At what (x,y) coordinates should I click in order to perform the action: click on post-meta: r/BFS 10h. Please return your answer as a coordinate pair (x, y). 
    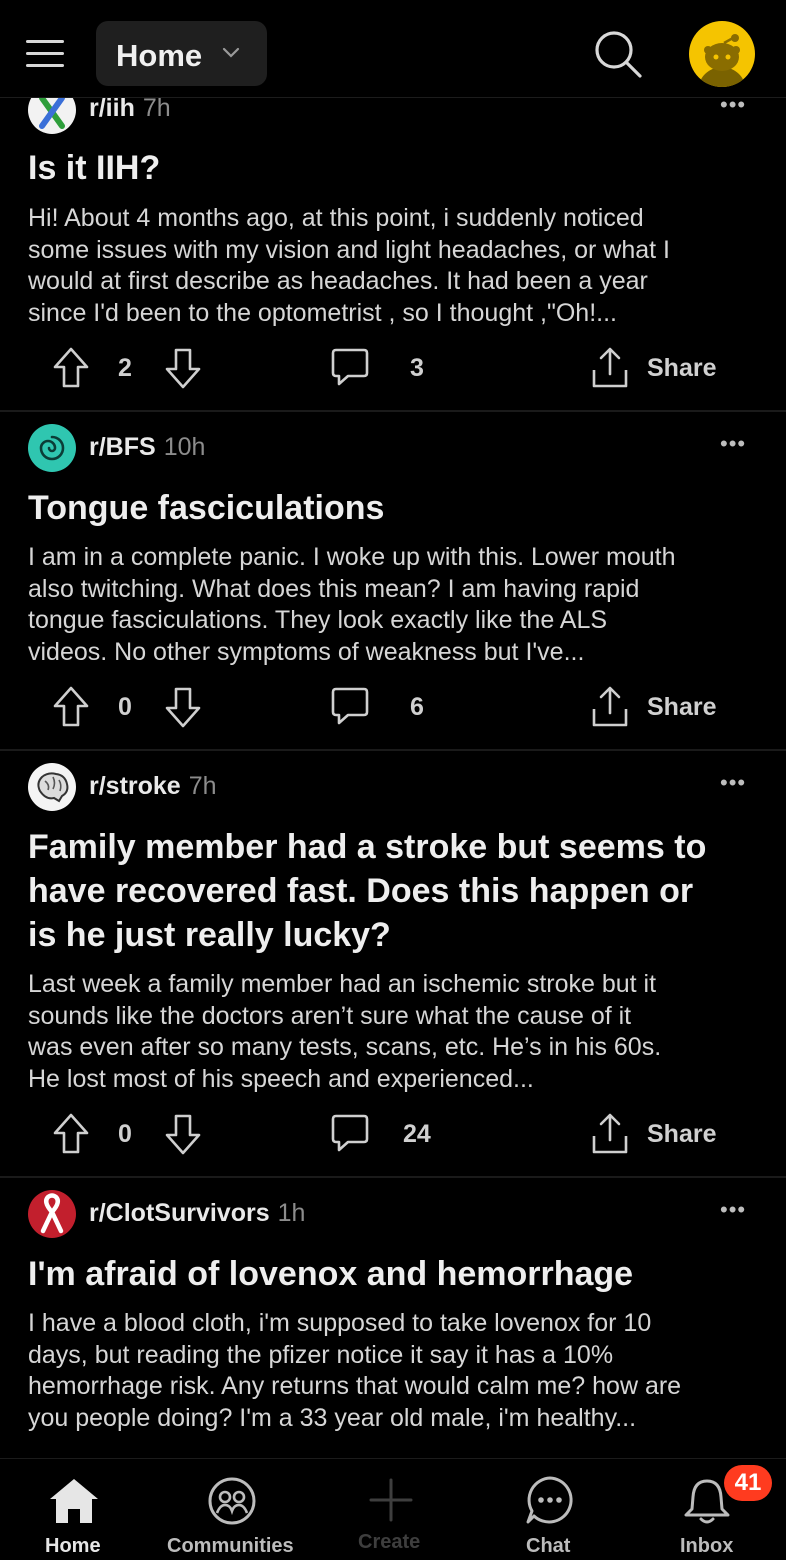
    Looking at the image, I should click on (147, 447).